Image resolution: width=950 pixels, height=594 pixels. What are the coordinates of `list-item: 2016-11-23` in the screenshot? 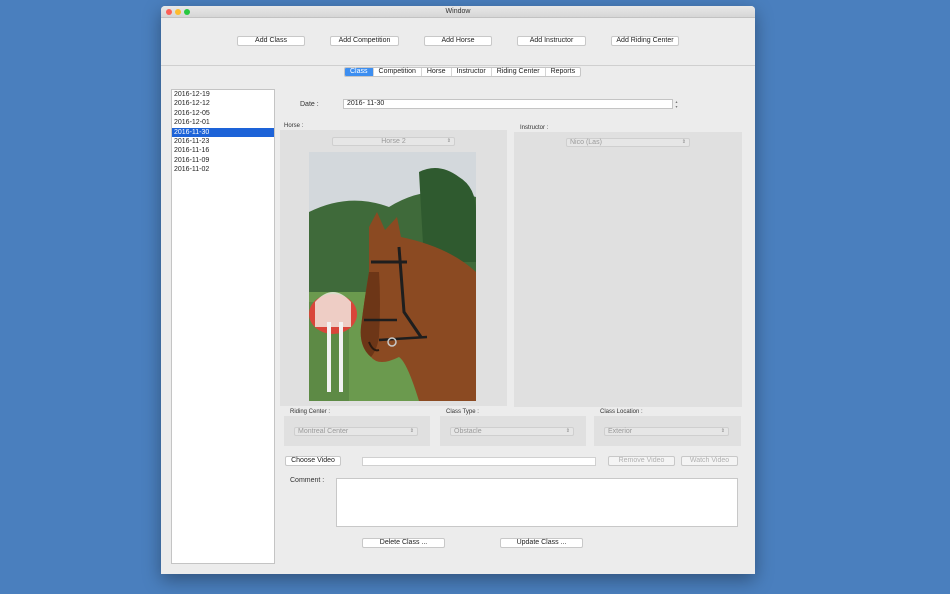 It's located at (223, 141).